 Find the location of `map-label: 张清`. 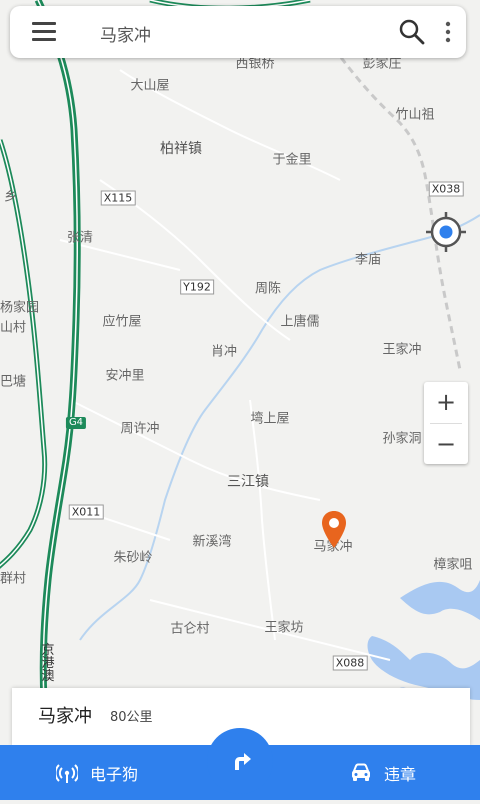

map-label: 张清 is located at coordinates (80, 238).